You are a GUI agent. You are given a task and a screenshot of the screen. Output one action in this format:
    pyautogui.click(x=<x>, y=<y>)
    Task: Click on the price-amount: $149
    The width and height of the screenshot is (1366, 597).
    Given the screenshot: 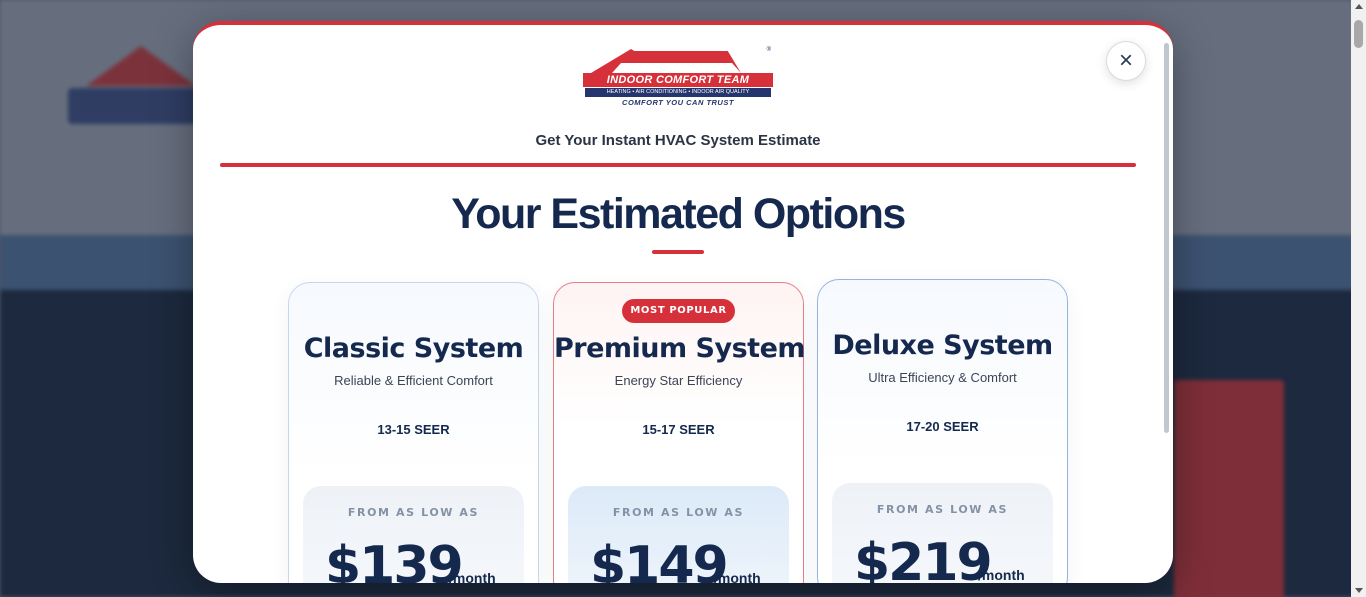 What is the action you would take?
    pyautogui.click(x=659, y=559)
    